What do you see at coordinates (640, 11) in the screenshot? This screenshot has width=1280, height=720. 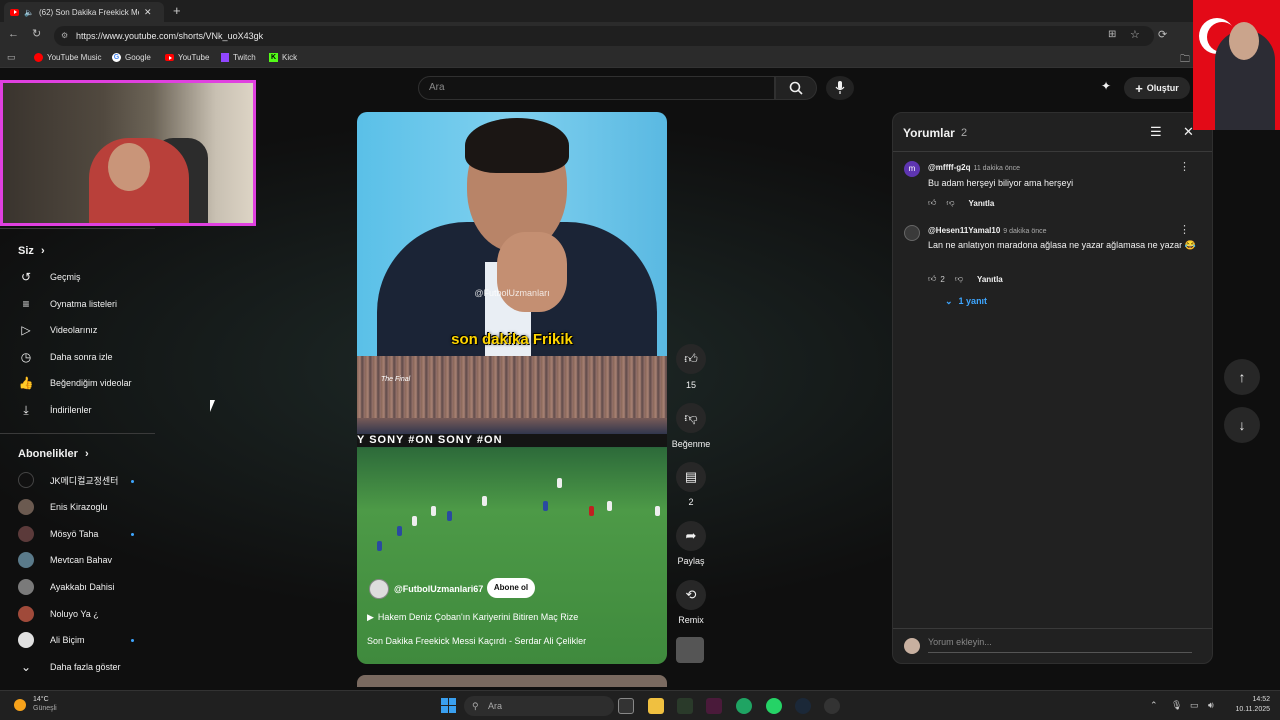 I see `browser-tab-bar: 🔈 (62) Son Dakika Freekick Me ✕ +` at bounding box center [640, 11].